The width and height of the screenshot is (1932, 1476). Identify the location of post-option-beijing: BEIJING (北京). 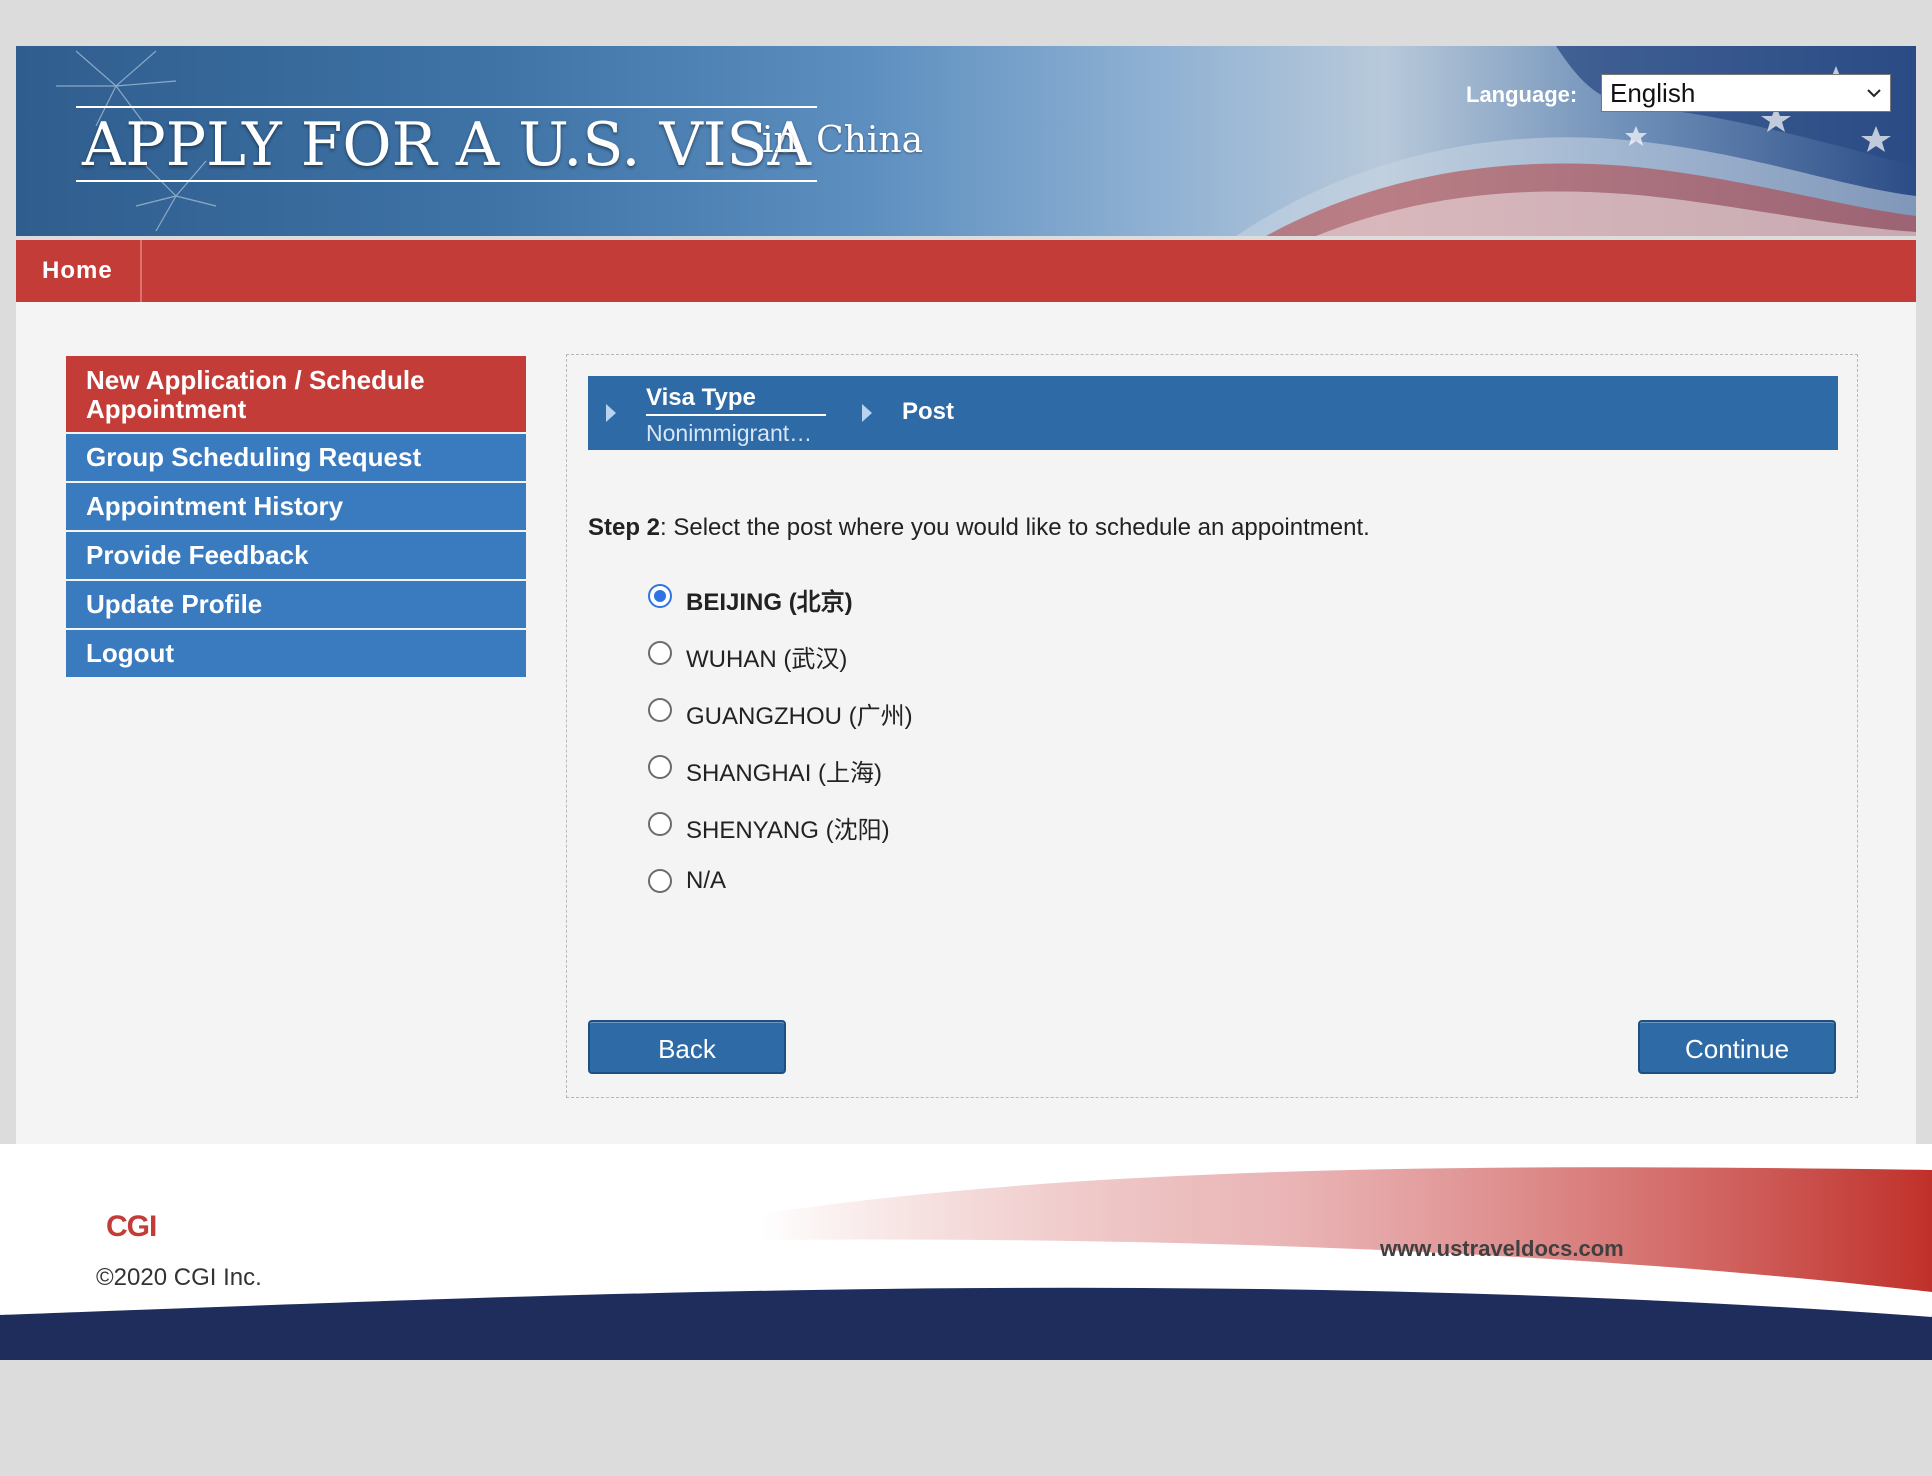
(946, 598).